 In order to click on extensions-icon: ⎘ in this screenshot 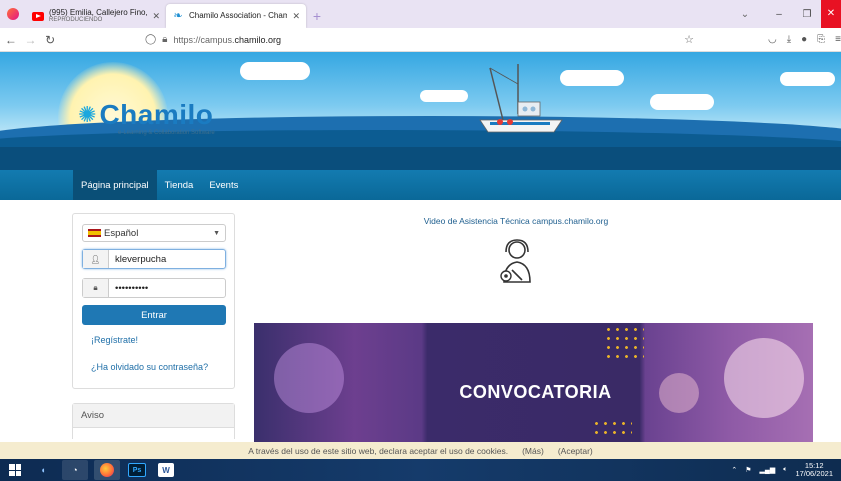, I will do `click(821, 39)`.